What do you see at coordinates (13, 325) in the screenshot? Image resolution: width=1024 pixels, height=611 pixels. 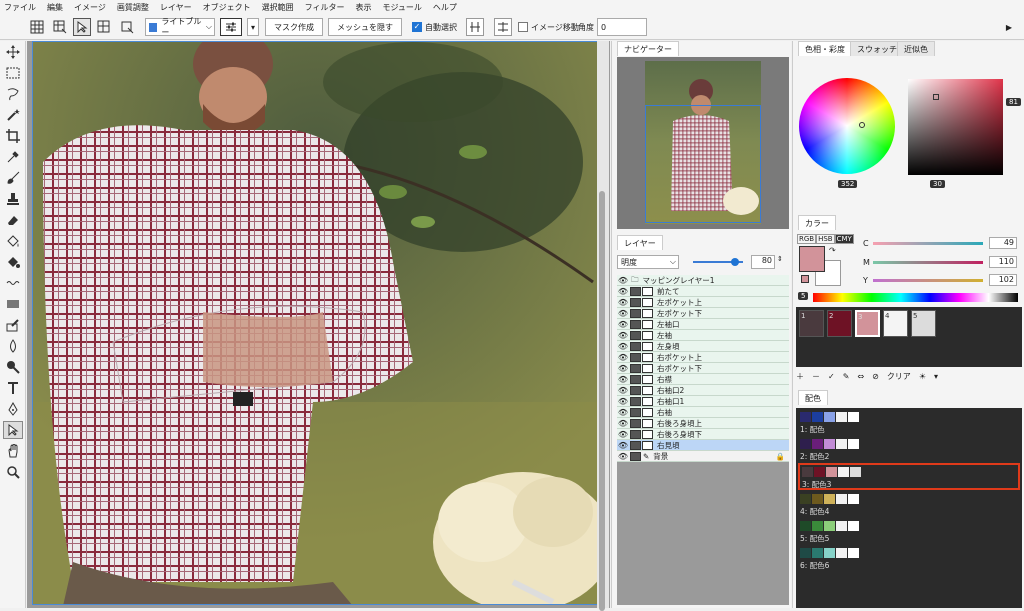 I see `image-paint-icon` at bounding box center [13, 325].